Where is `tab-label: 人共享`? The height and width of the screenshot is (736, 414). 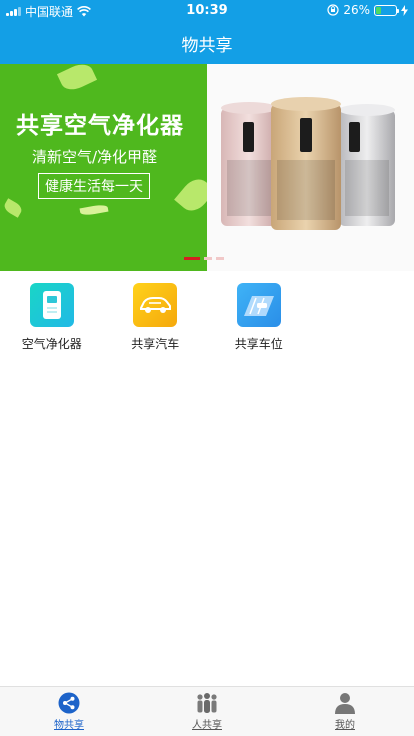 tab-label: 人共享 is located at coordinates (207, 725).